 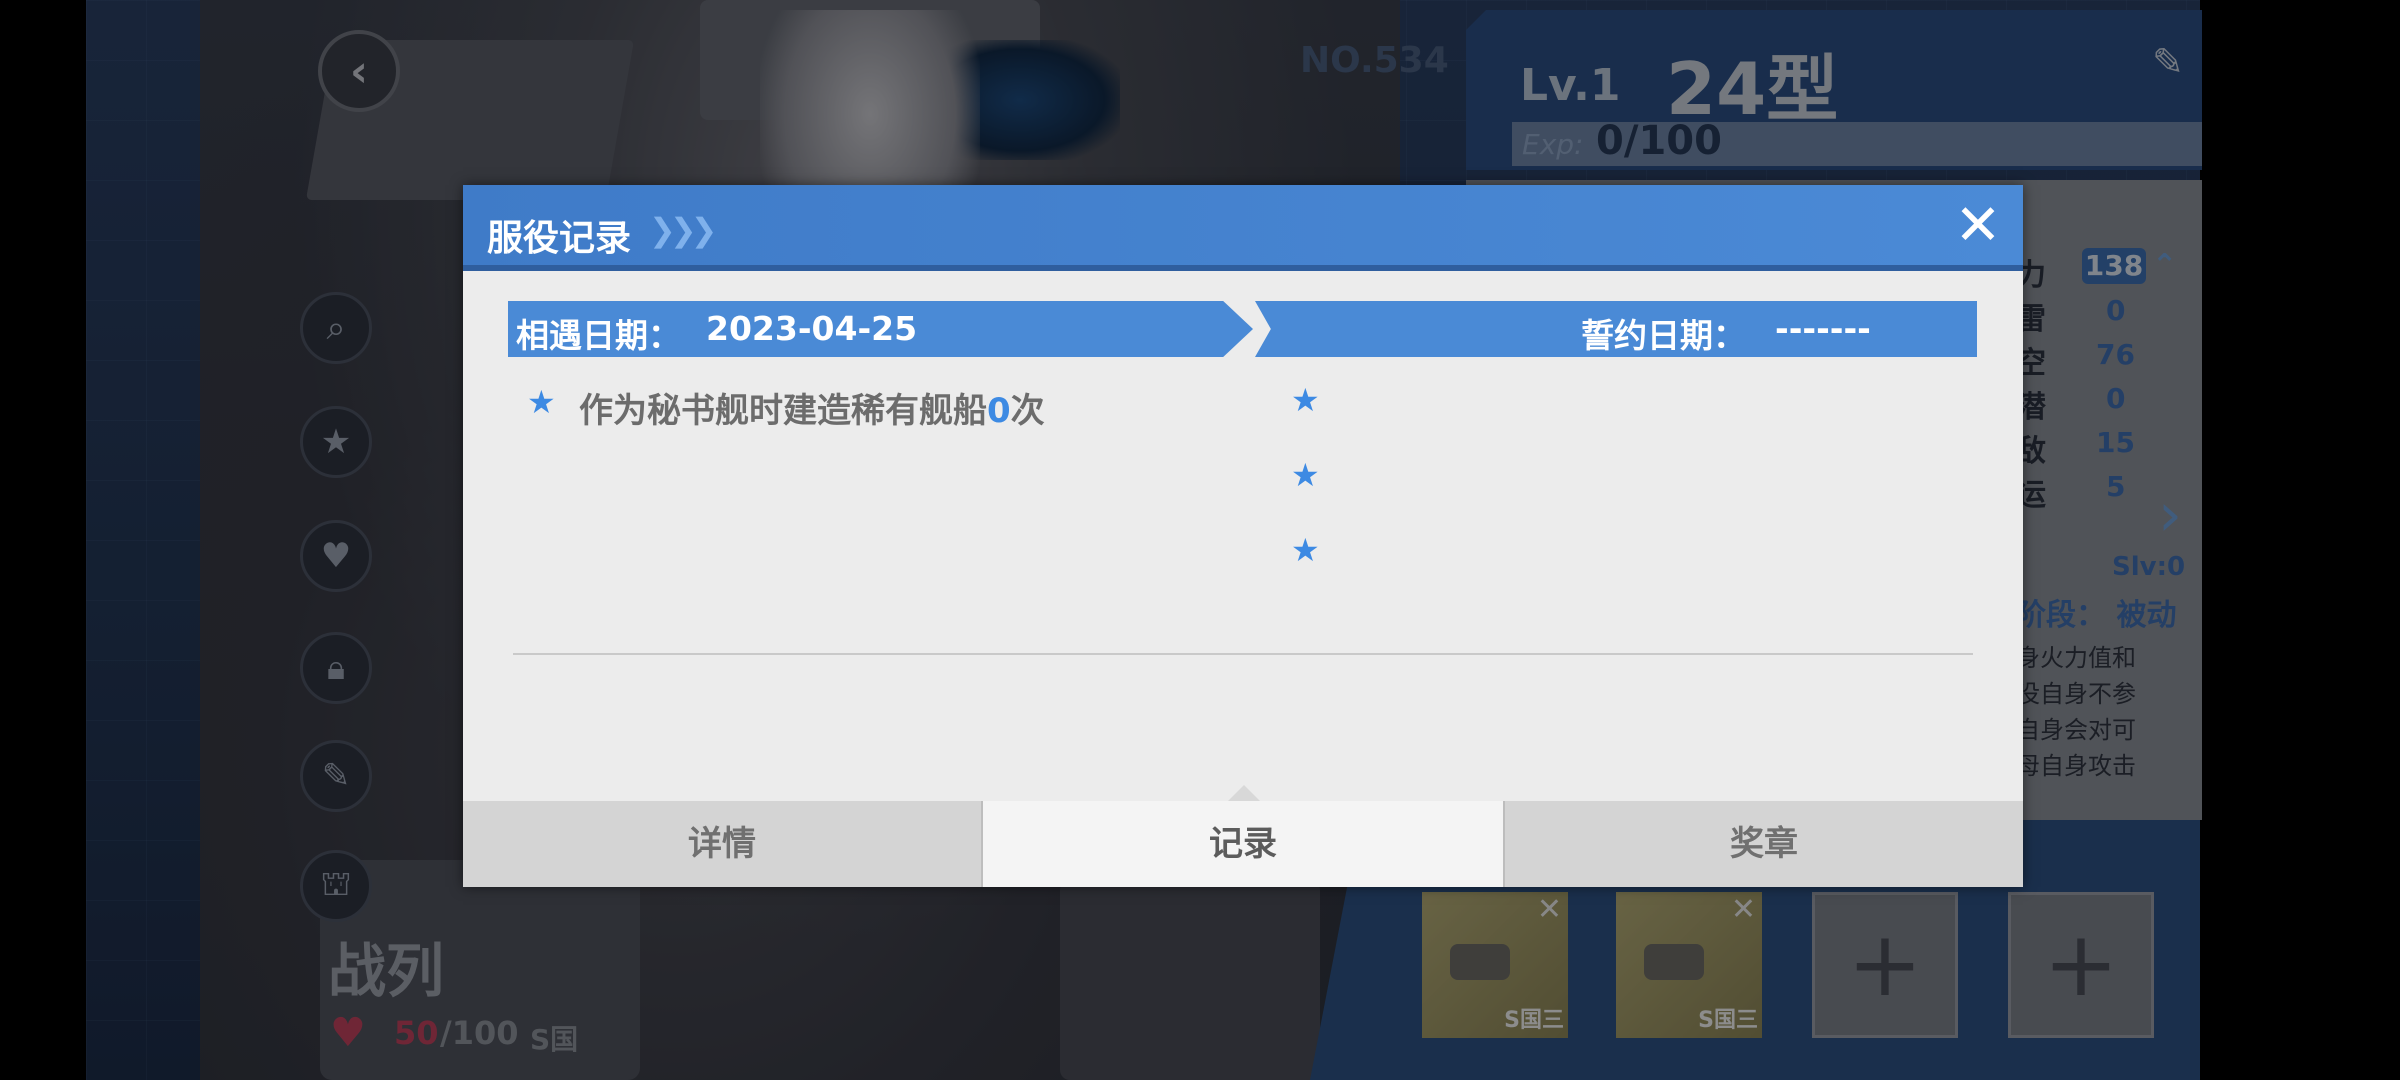 What do you see at coordinates (1823, 328) in the screenshot?
I see `oath-date-value: -------` at bounding box center [1823, 328].